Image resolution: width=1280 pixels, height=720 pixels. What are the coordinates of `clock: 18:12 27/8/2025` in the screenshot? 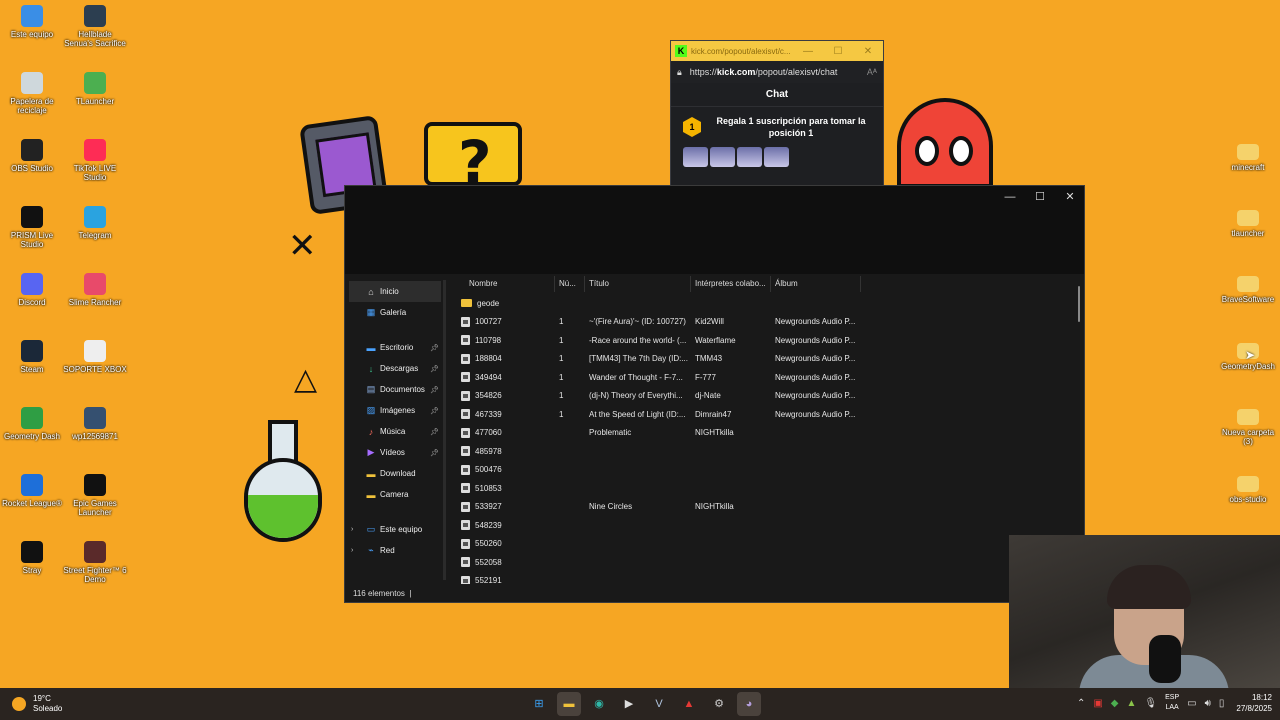 It's located at (1254, 703).